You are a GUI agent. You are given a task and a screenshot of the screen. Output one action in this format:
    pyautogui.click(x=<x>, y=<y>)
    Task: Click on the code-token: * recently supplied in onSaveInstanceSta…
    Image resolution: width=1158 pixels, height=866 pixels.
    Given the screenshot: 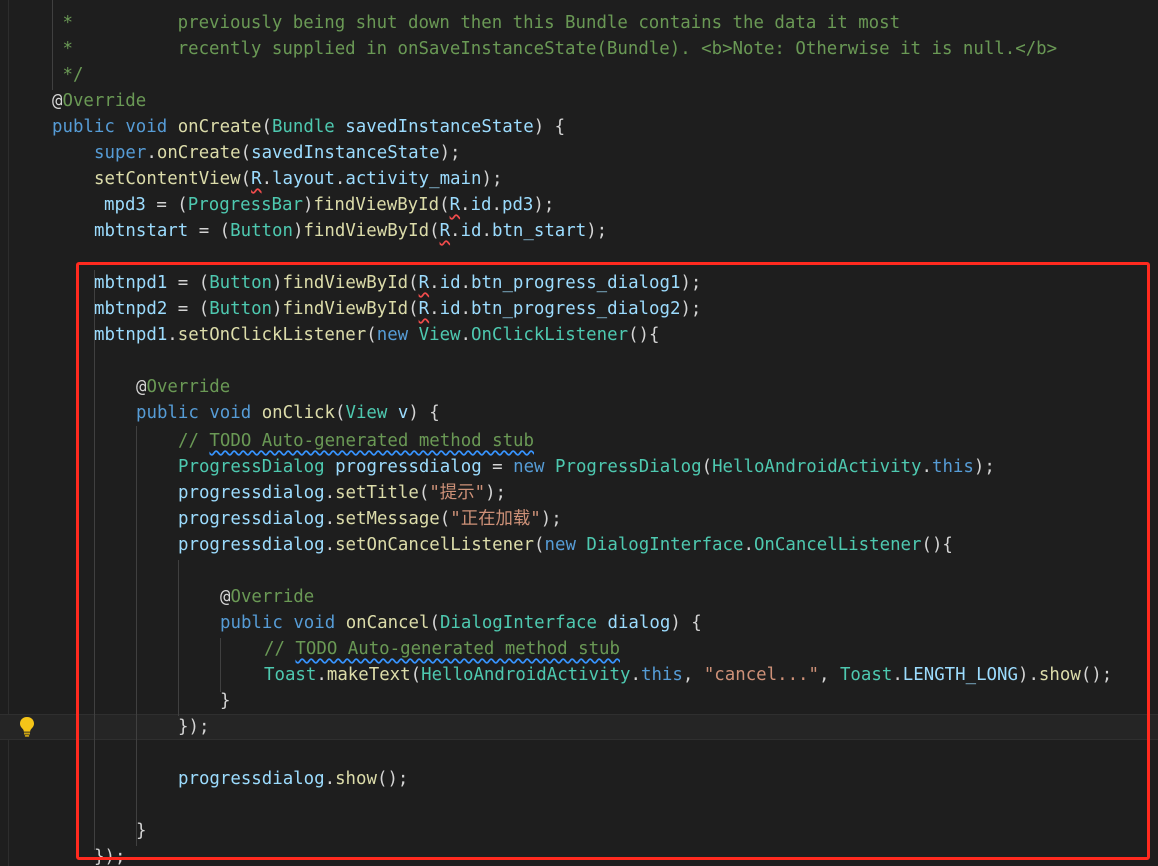 What is the action you would take?
    pyautogui.click(x=555, y=49)
    